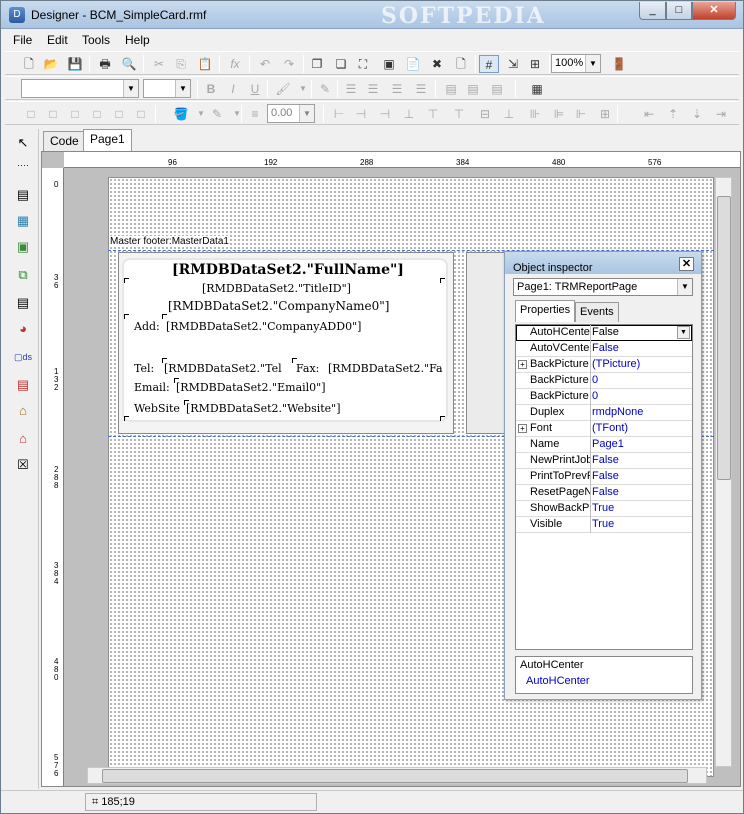 Image resolution: width=744 pixels, height=814 pixels. What do you see at coordinates (223, 368) in the screenshot?
I see `tel-field: [RMDBDataSet2."Tel` at bounding box center [223, 368].